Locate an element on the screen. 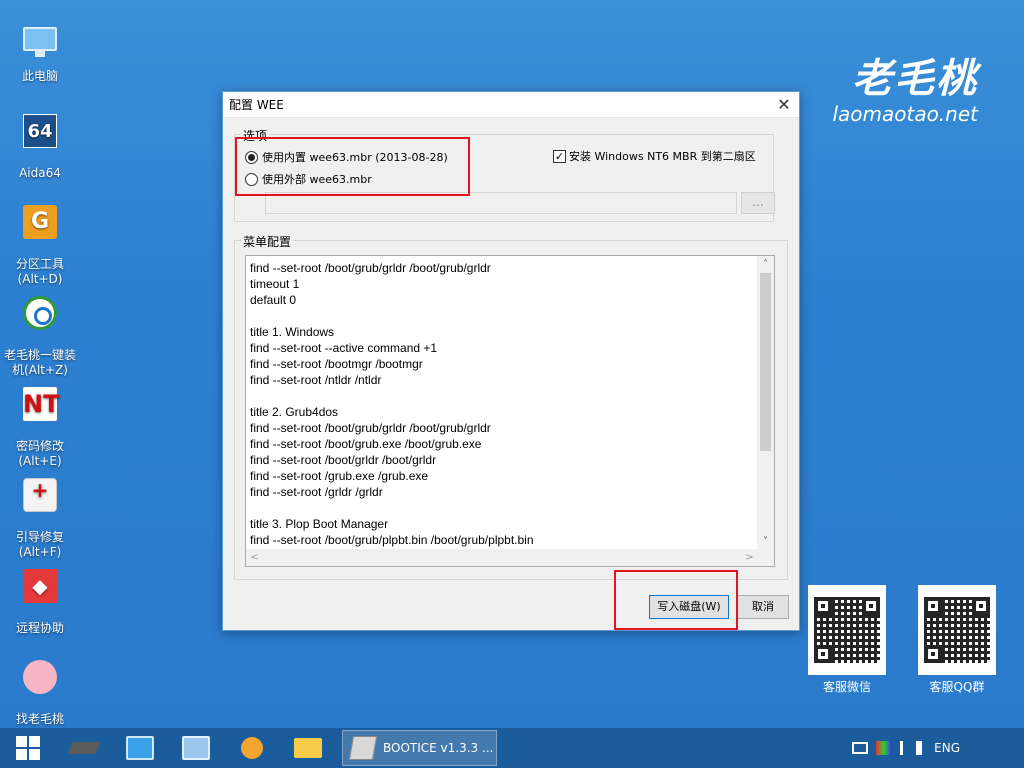 The width and height of the screenshot is (1024, 768). folder-icon is located at coordinates (308, 748).